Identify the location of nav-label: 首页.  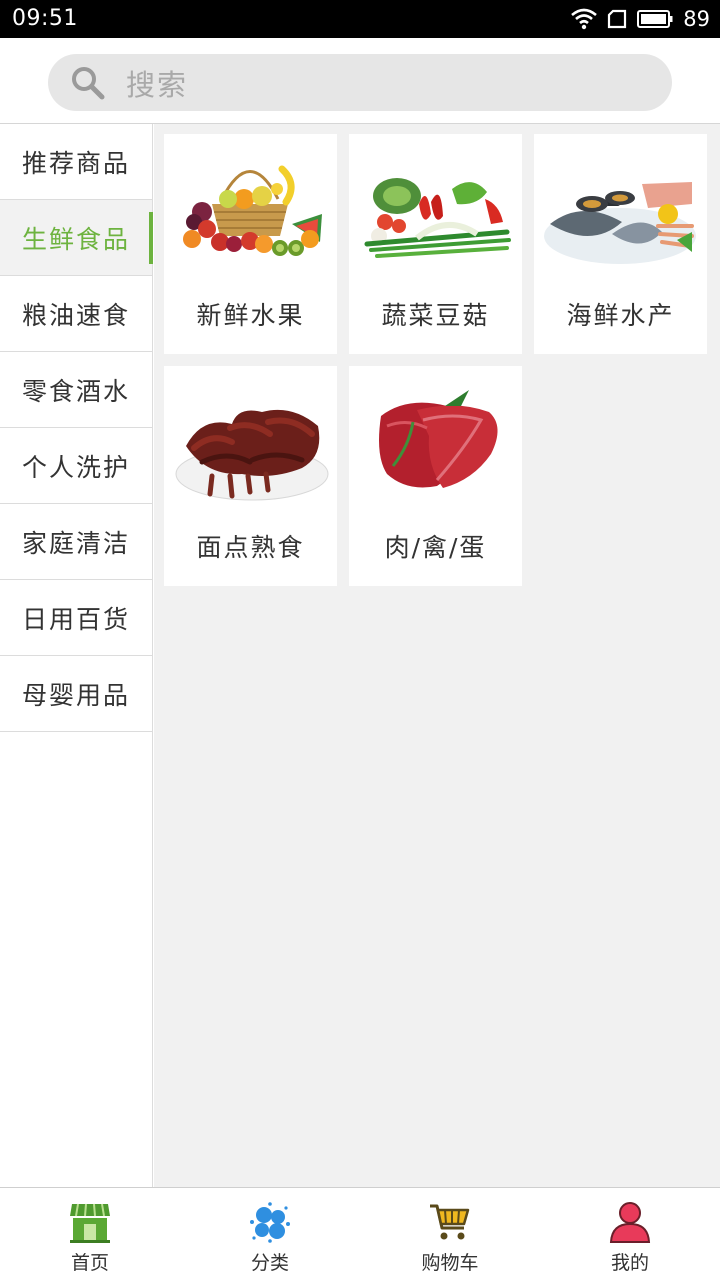
(89, 1263).